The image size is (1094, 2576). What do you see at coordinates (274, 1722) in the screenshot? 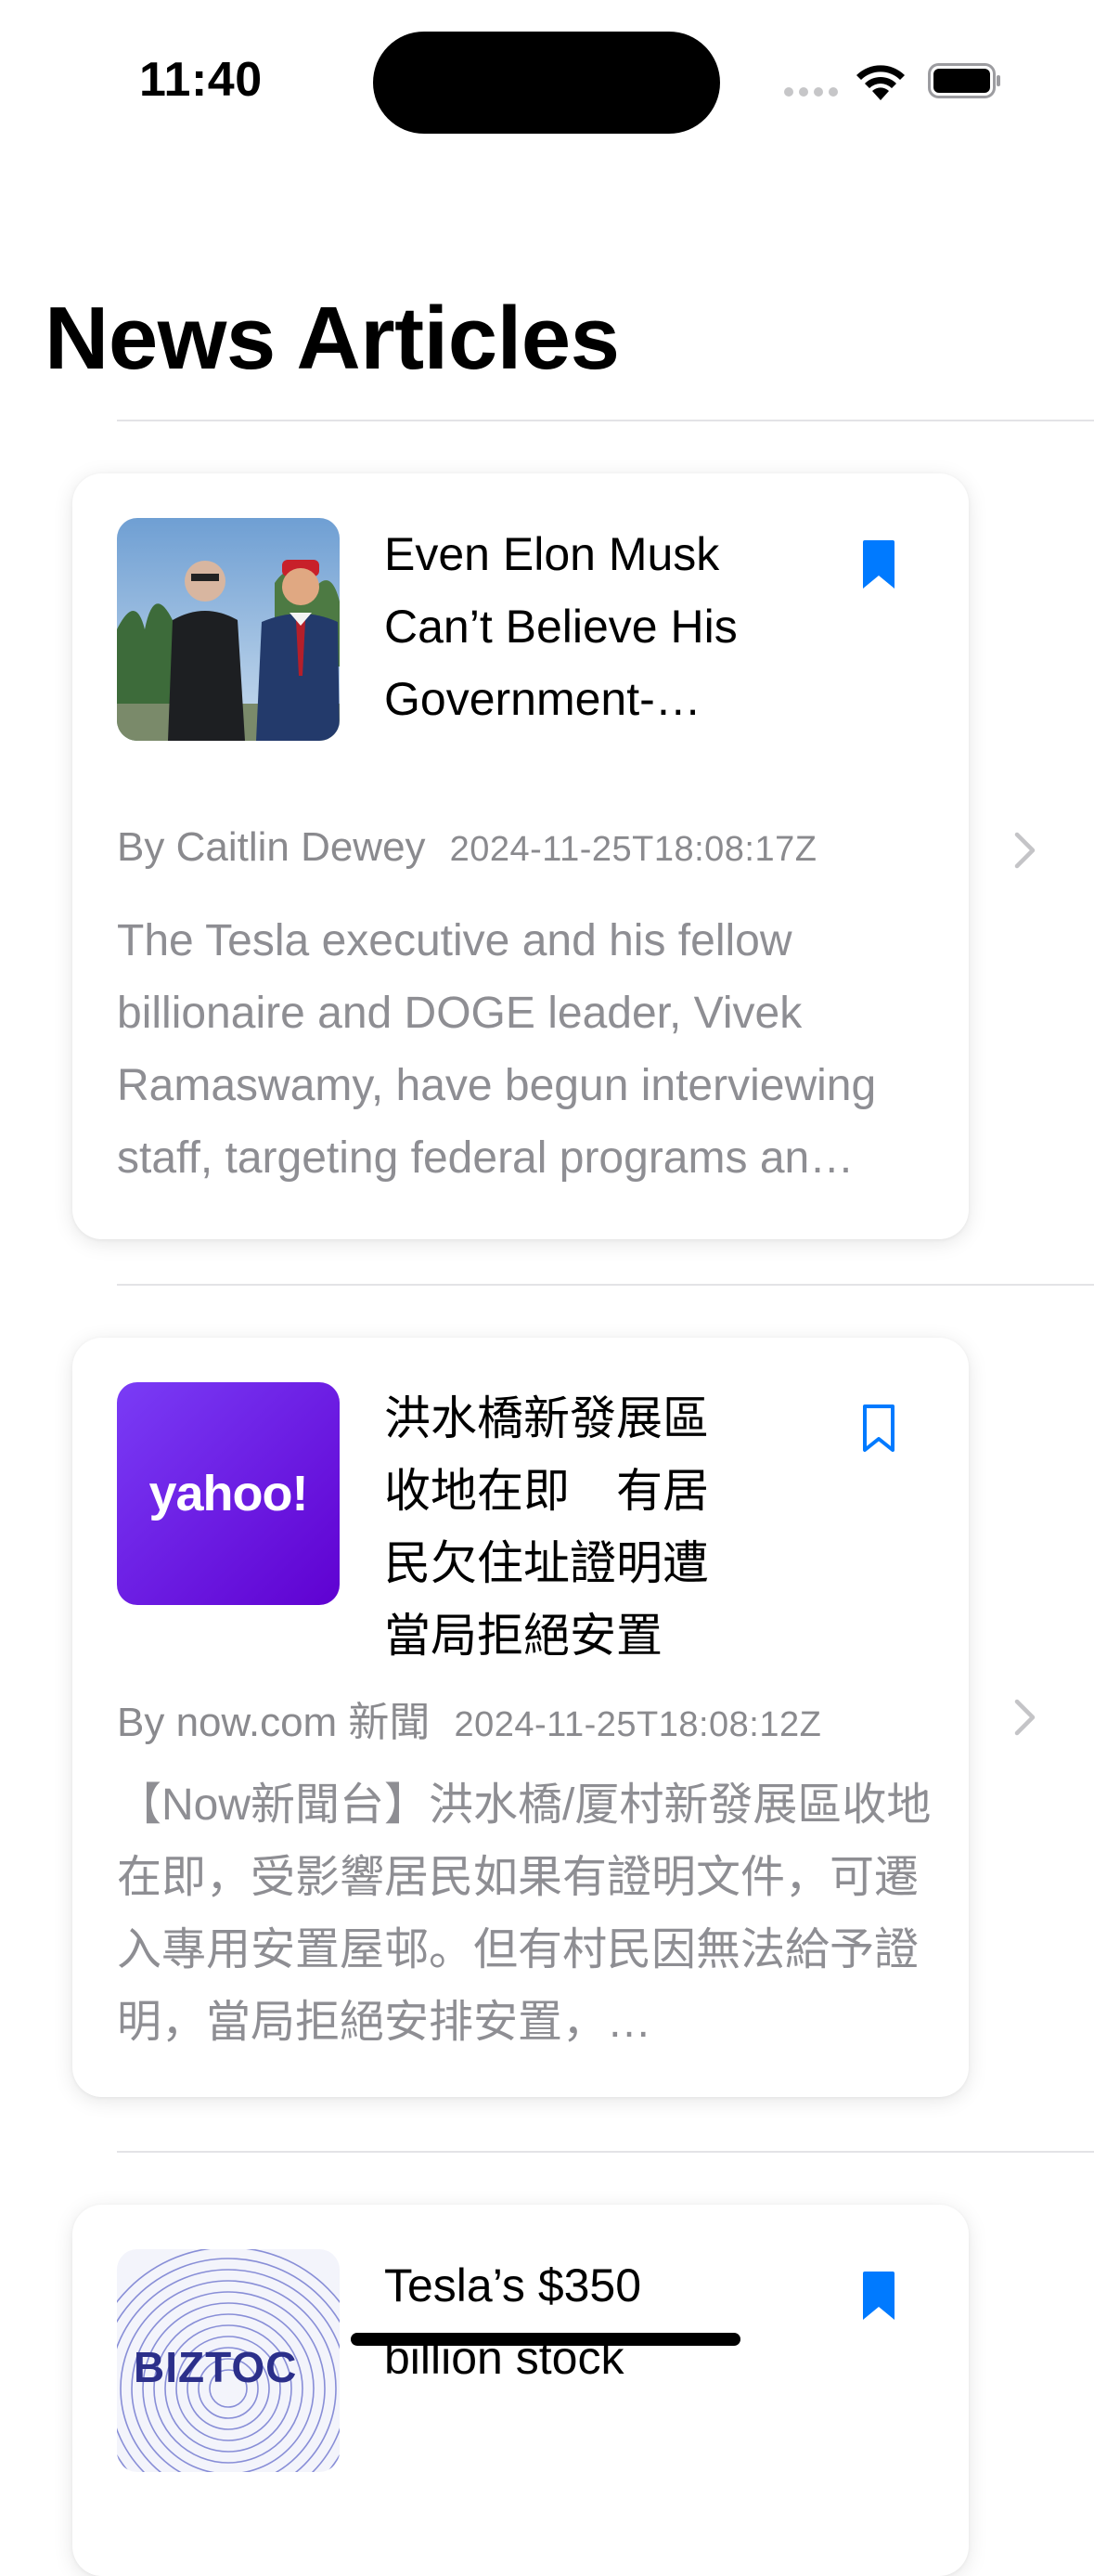
I see `article-author: By now.com 新聞` at bounding box center [274, 1722].